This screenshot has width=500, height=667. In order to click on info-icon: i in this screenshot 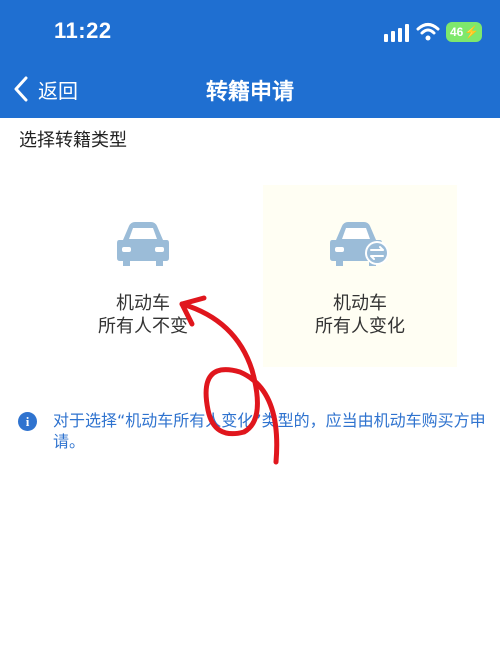, I will do `click(27, 421)`.